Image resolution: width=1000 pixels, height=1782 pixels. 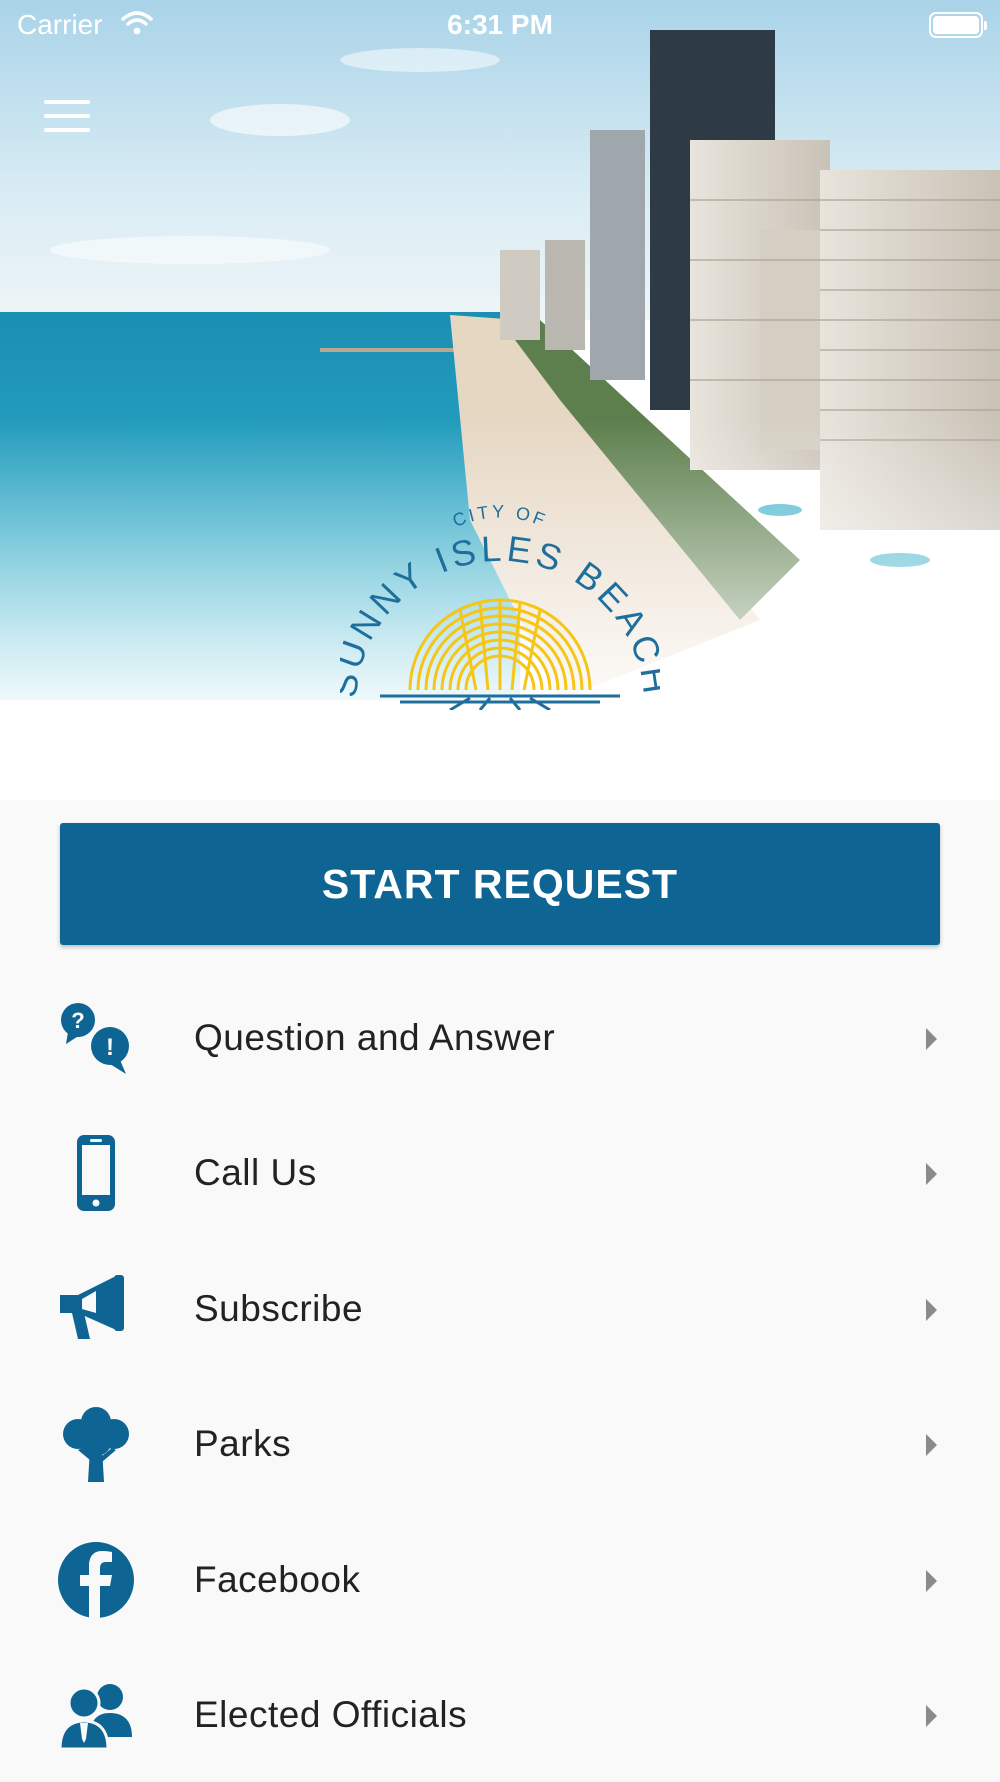 What do you see at coordinates (500, 884) in the screenshot?
I see `start-request-button: START REQUEST` at bounding box center [500, 884].